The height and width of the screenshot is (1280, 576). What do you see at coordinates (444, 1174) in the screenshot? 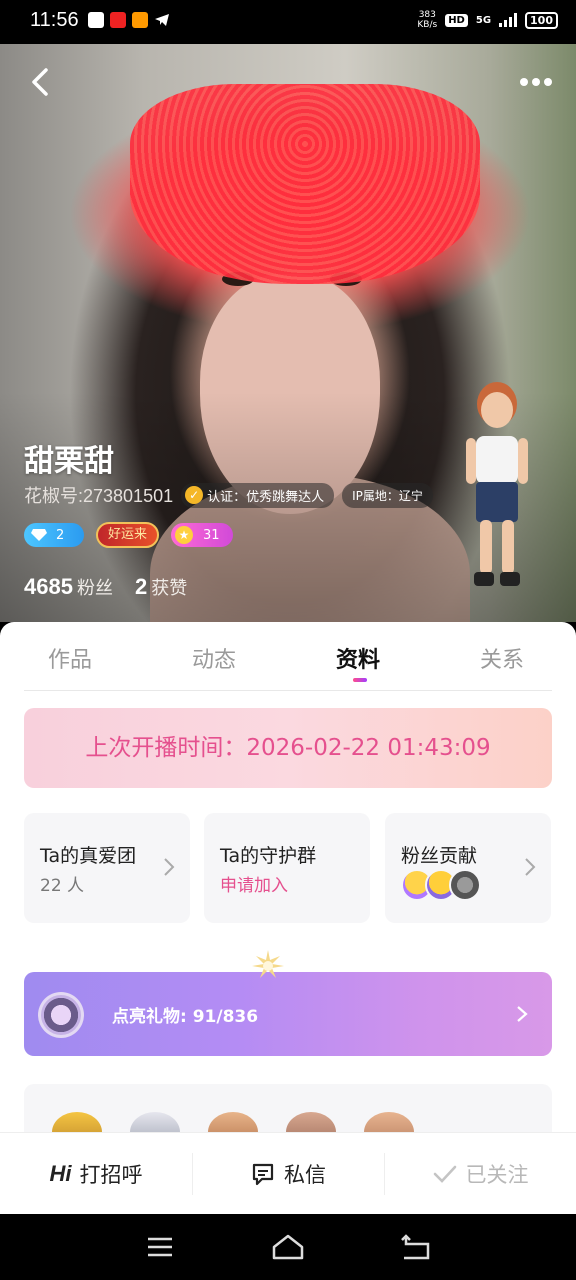
I see `check-icon` at bounding box center [444, 1174].